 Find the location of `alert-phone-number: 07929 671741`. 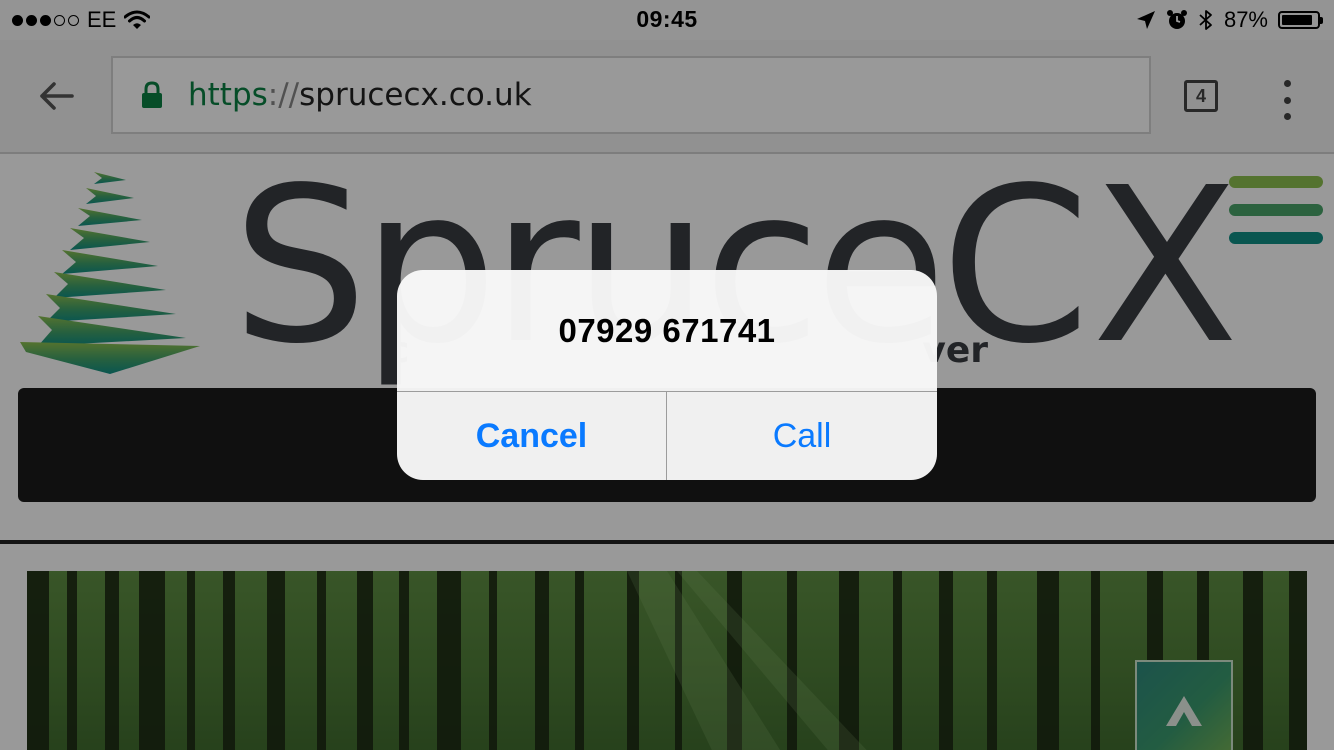

alert-phone-number: 07929 671741 is located at coordinates (667, 330).